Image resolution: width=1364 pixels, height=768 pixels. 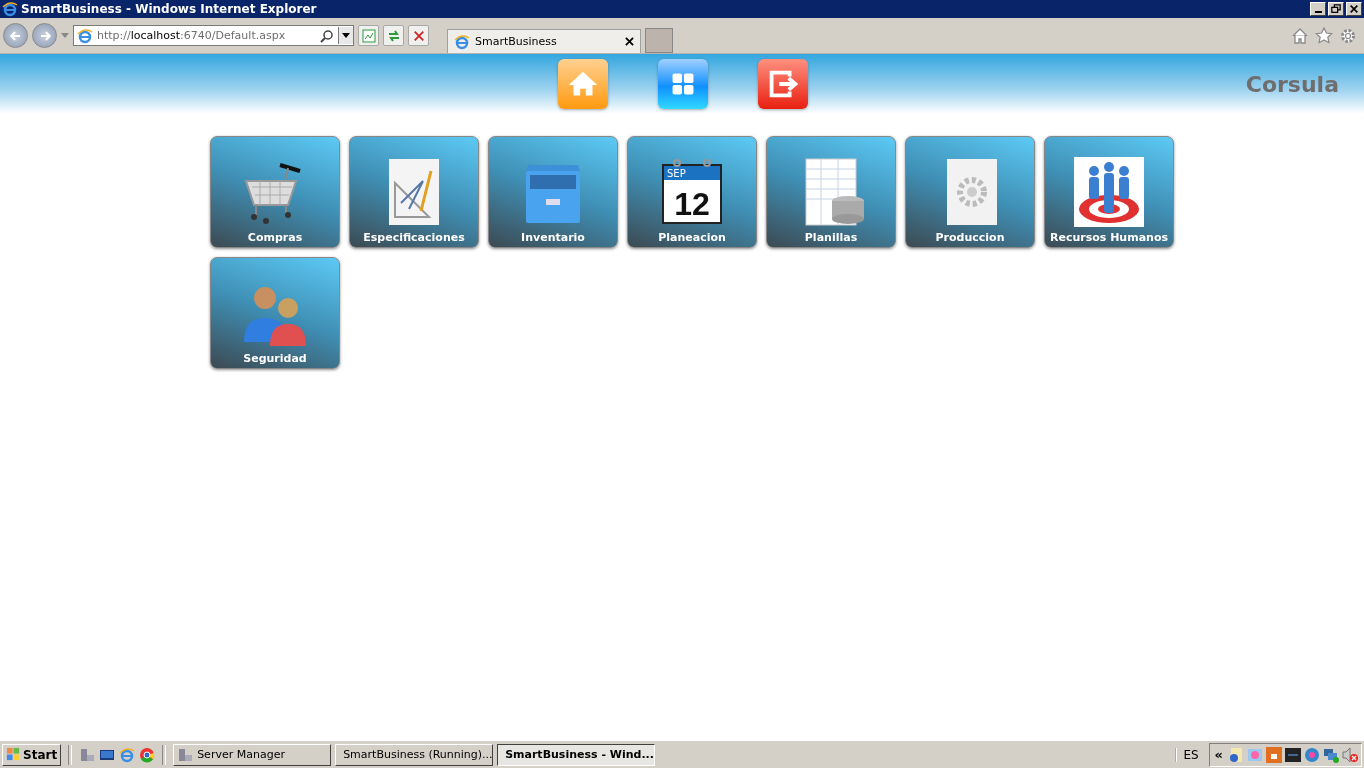 I want to click on restore-icon, so click(x=1336, y=9).